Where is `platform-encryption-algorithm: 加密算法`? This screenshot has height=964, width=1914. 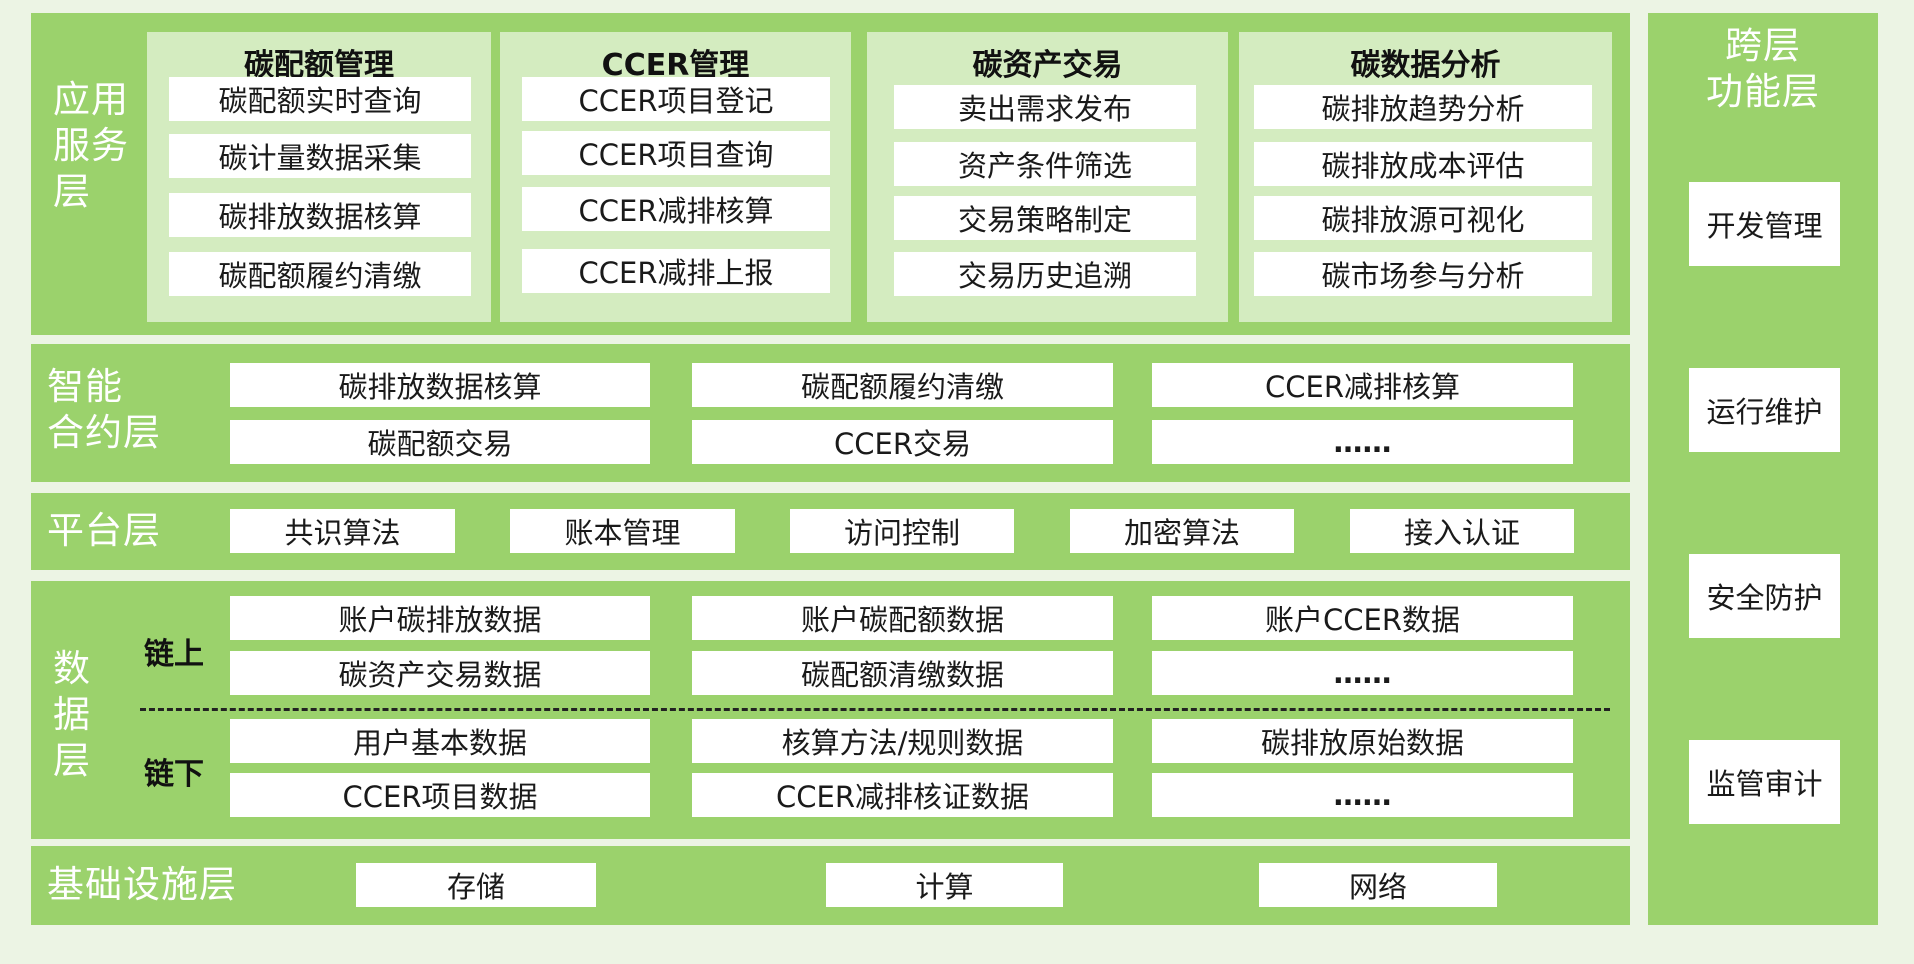 platform-encryption-algorithm: 加密算法 is located at coordinates (1182, 531).